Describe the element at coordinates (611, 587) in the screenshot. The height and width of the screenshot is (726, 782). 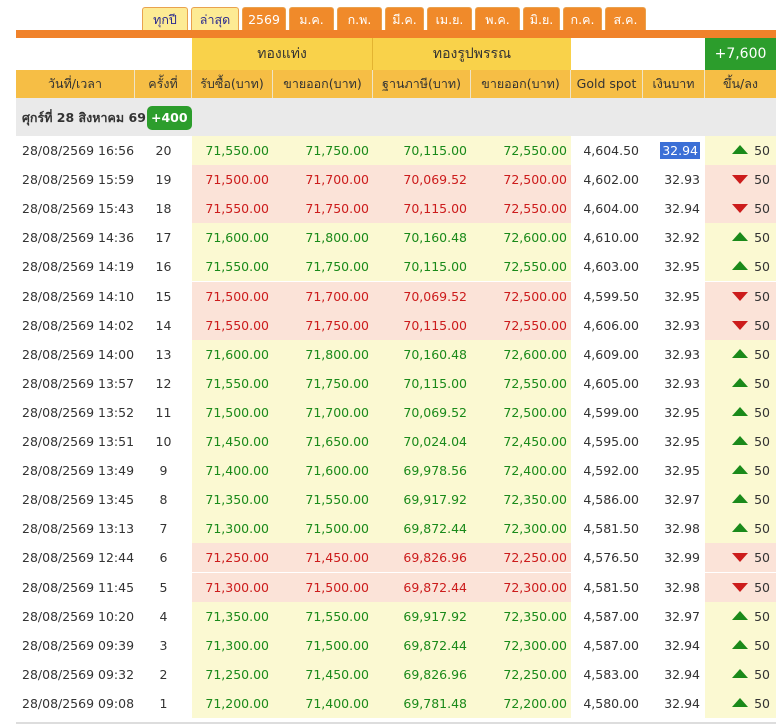
I see `cell-gold-spot: 4,581.50` at that location.